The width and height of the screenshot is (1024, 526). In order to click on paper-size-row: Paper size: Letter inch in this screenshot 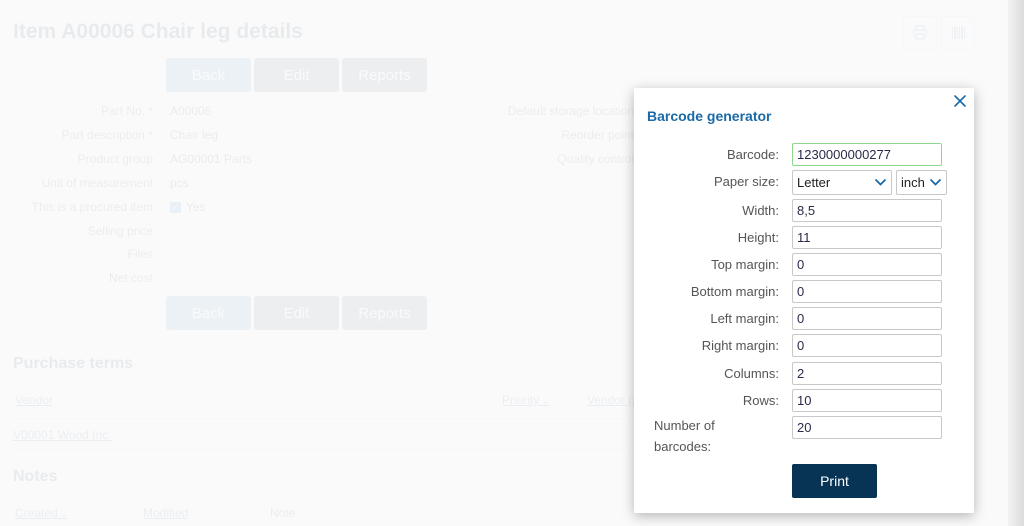, I will do `click(804, 182)`.